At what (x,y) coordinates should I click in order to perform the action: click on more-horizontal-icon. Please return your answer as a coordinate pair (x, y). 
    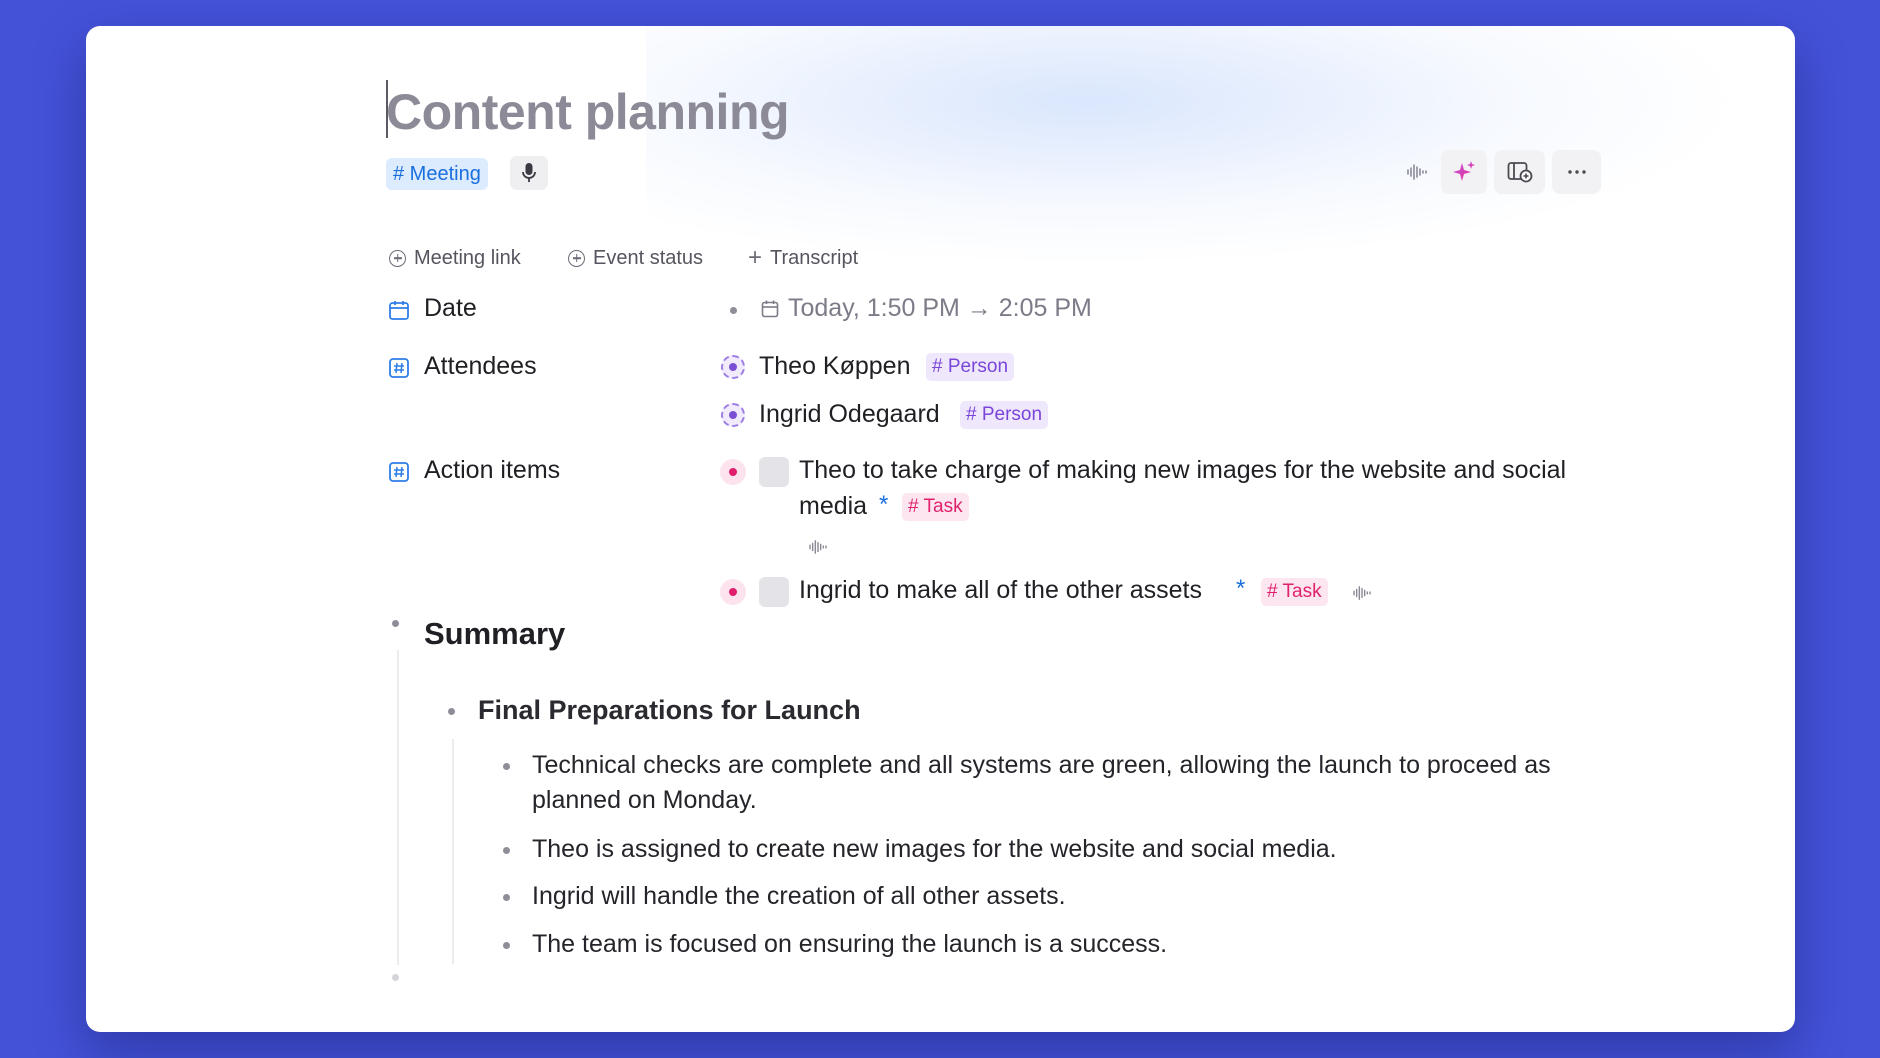
    Looking at the image, I should click on (1576, 172).